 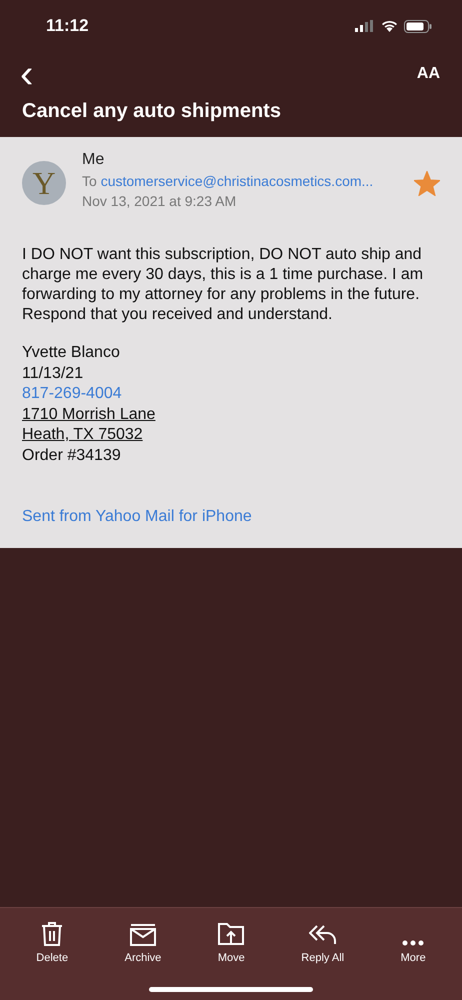 What do you see at coordinates (365, 26) in the screenshot?
I see `signal-icon` at bounding box center [365, 26].